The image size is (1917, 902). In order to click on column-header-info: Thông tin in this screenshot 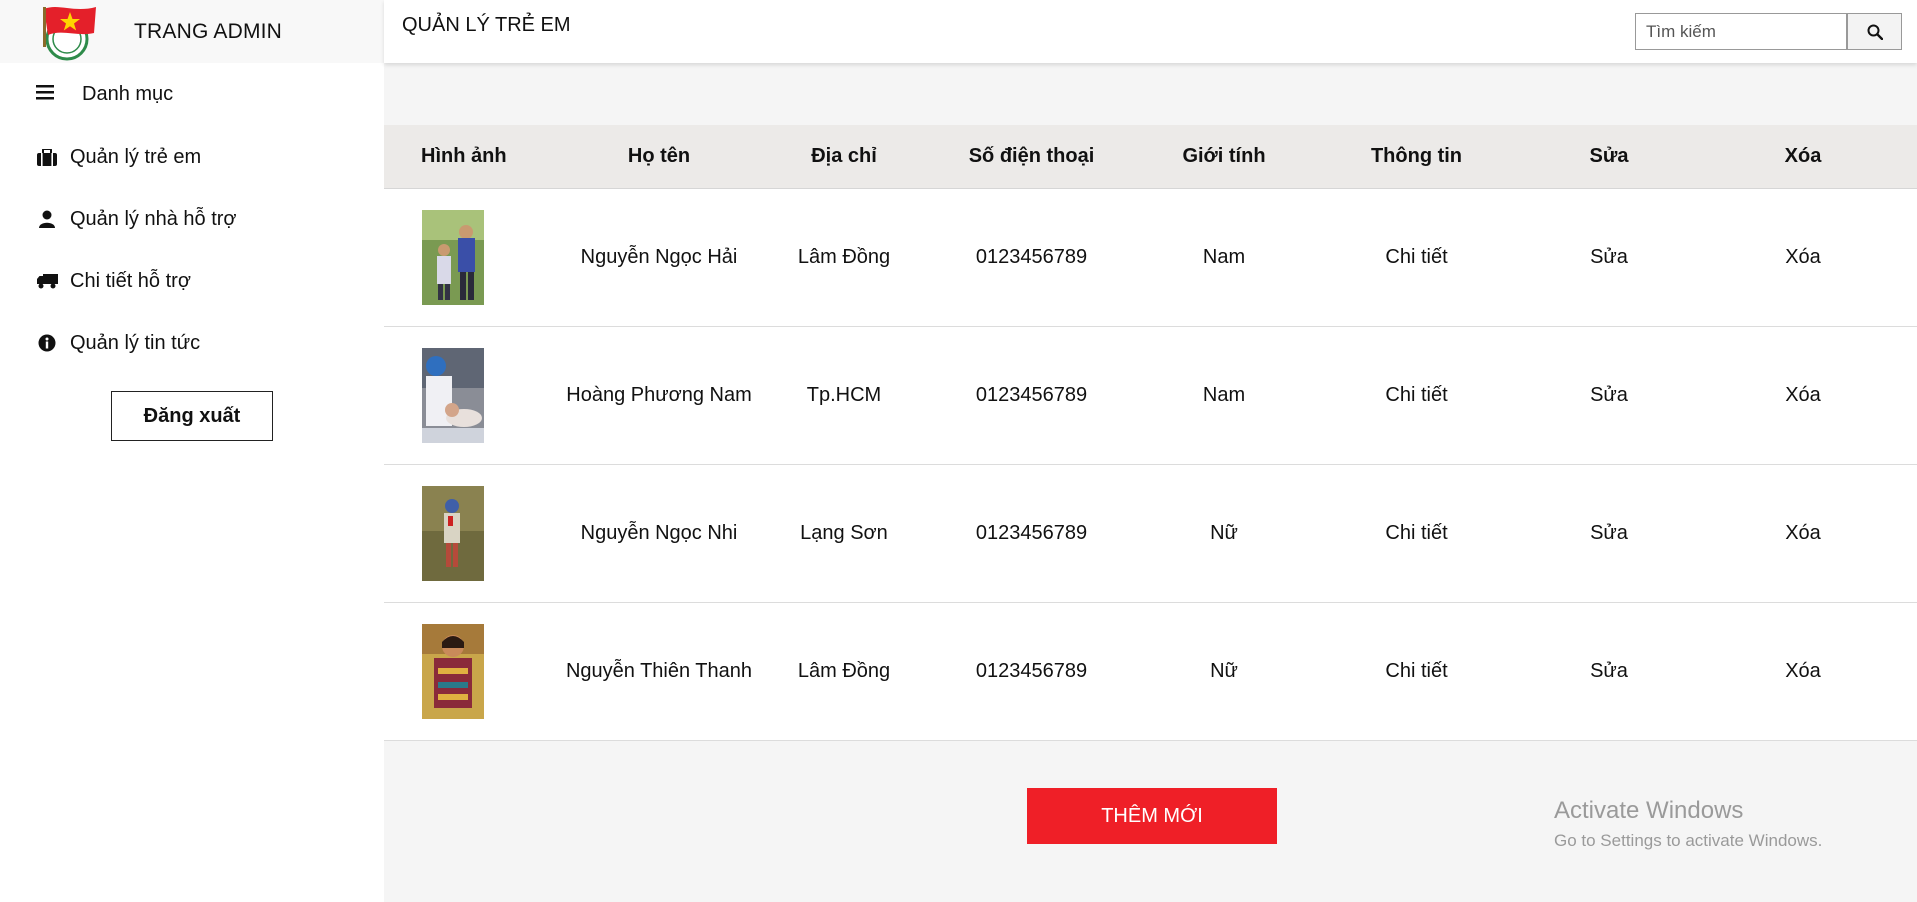, I will do `click(1416, 157)`.